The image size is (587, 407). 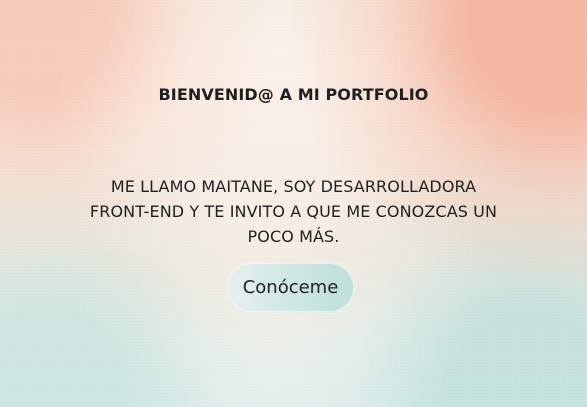 What do you see at coordinates (293, 94) in the screenshot?
I see `welcome-title: BIENVENID@ A MI PORTFOLIO` at bounding box center [293, 94].